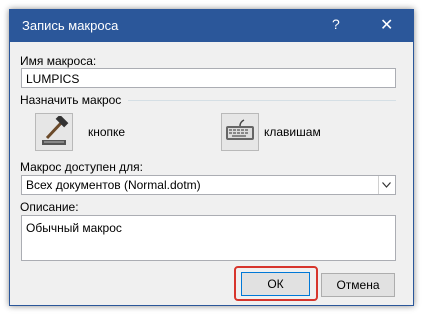 The width and height of the screenshot is (424, 326). Describe the element at coordinates (58, 61) in the screenshot. I see `macro-name-label: Имя макроса:` at that location.